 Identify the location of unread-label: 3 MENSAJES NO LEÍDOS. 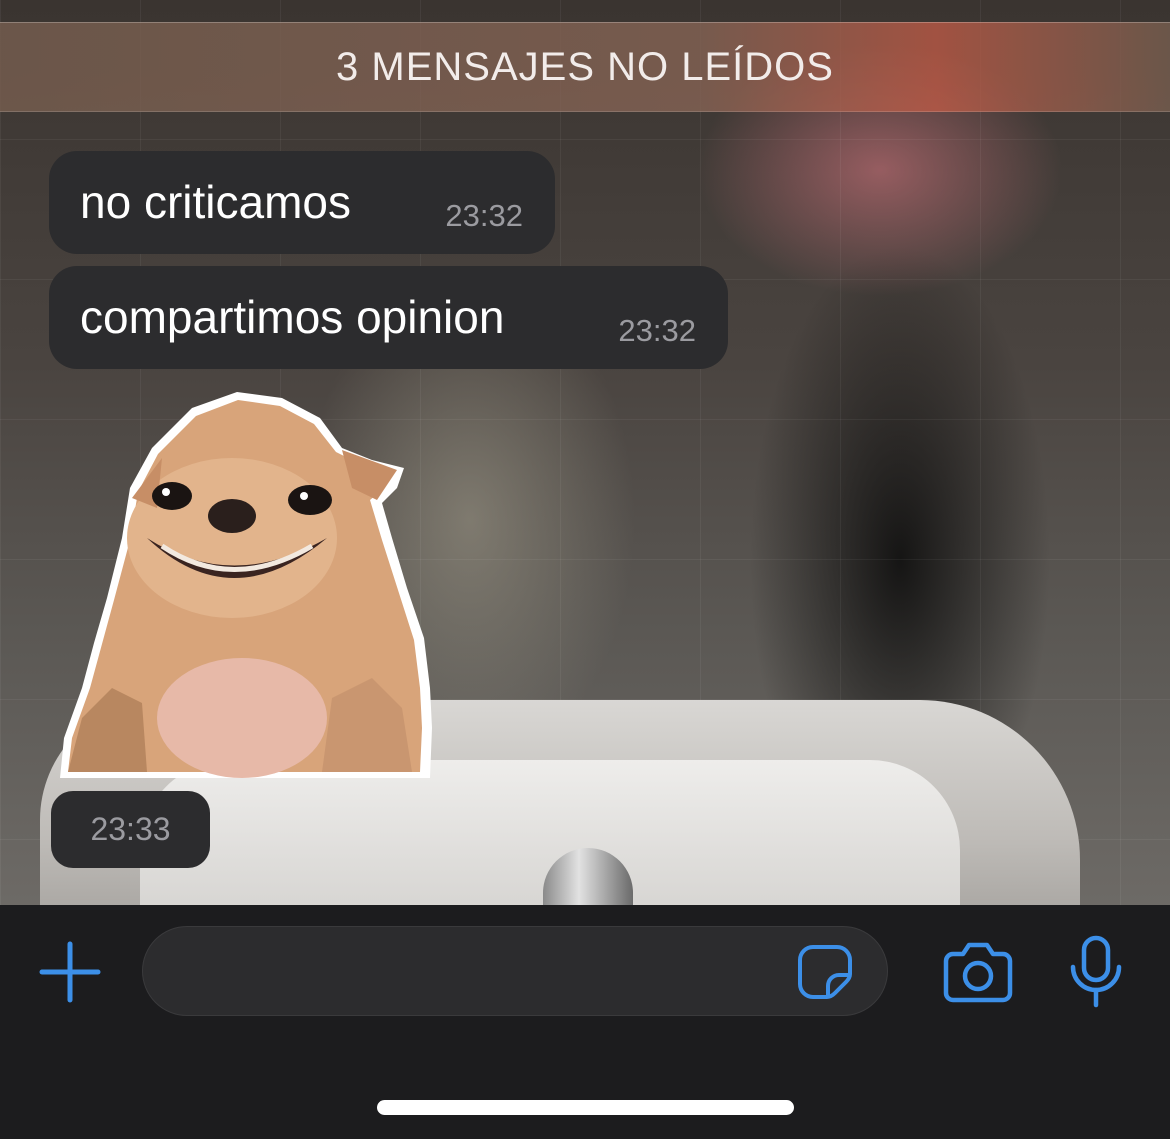
(585, 66).